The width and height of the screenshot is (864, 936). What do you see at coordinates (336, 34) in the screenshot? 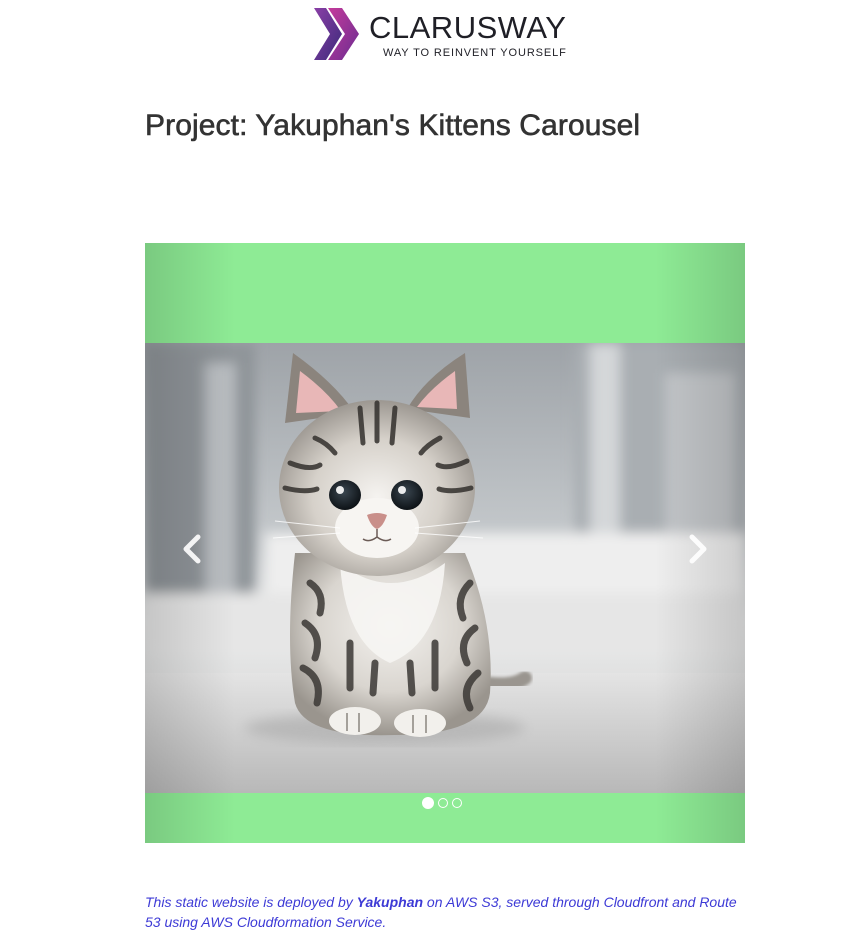
I see `clarusway-chevron-logo-icon` at bounding box center [336, 34].